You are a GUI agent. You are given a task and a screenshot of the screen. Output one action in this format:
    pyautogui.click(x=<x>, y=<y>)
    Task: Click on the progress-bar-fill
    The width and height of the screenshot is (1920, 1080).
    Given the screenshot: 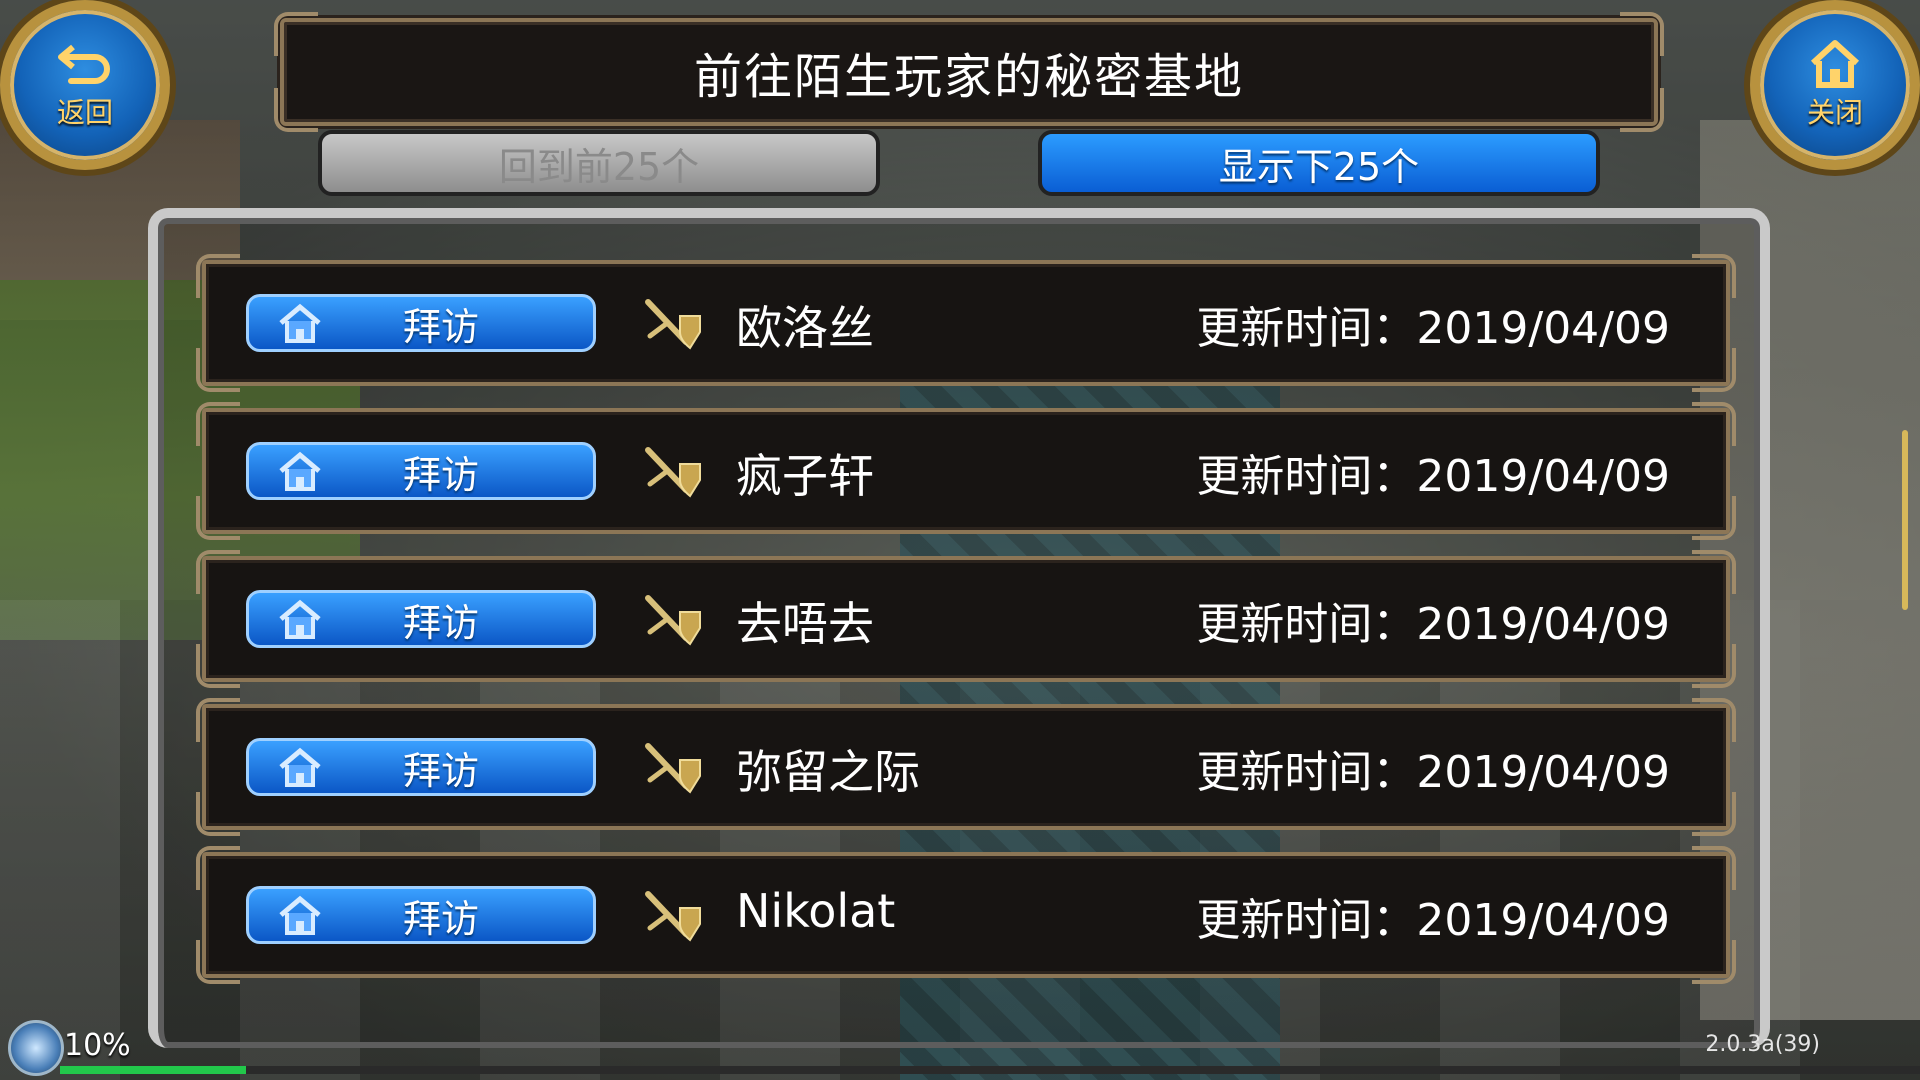 What is the action you would take?
    pyautogui.click(x=153, y=1070)
    